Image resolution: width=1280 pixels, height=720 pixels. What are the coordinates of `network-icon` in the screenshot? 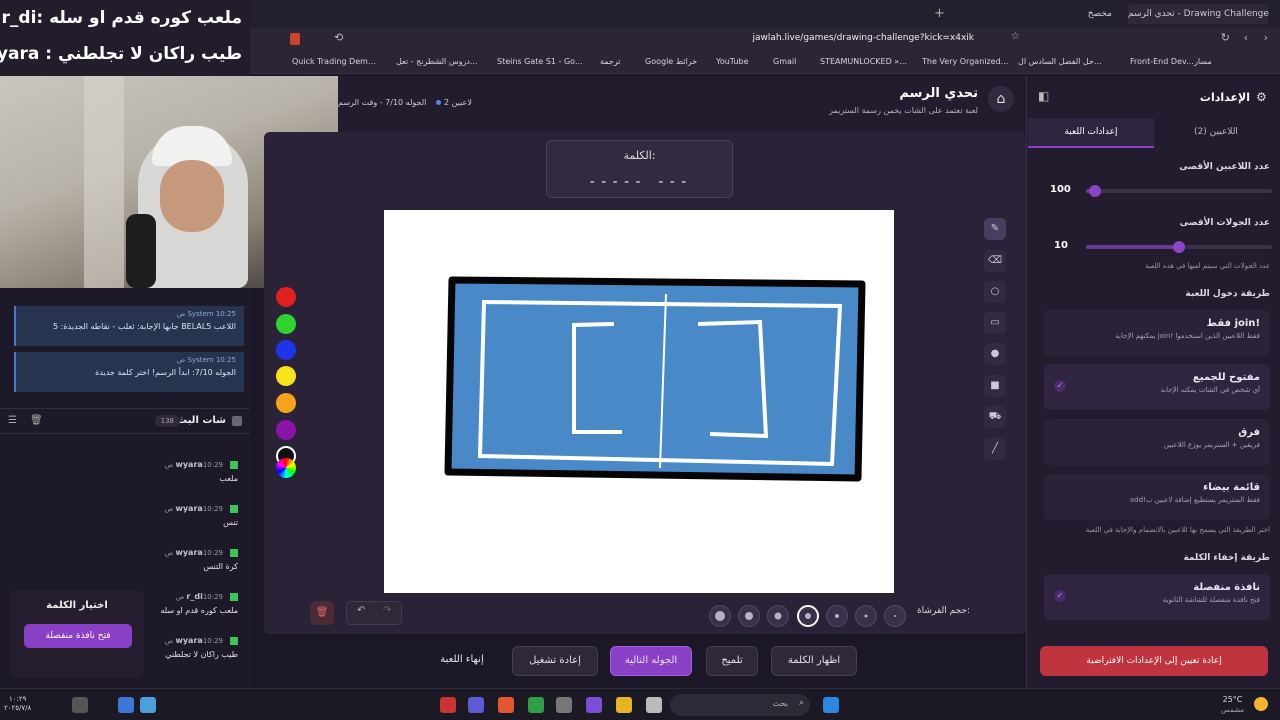 It's located at (148, 705).